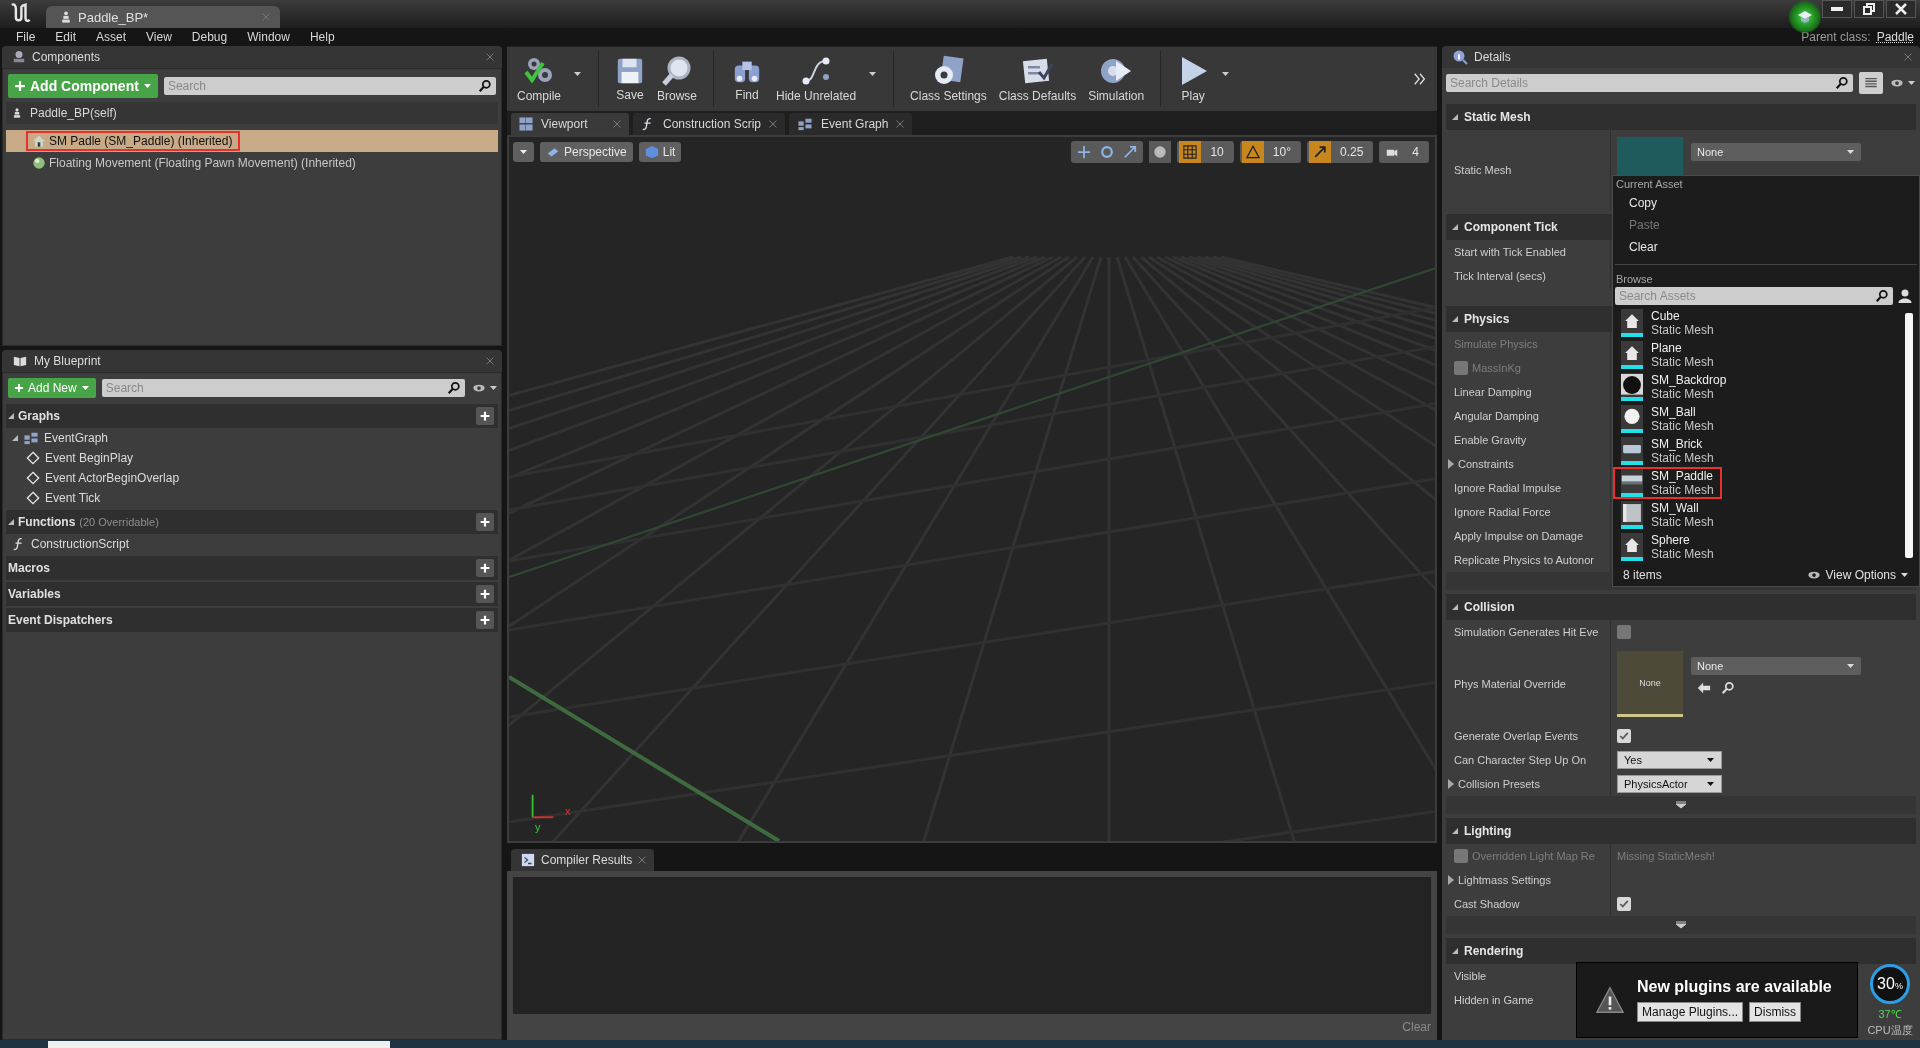  I want to click on toolbar-button: Browse, so click(677, 79).